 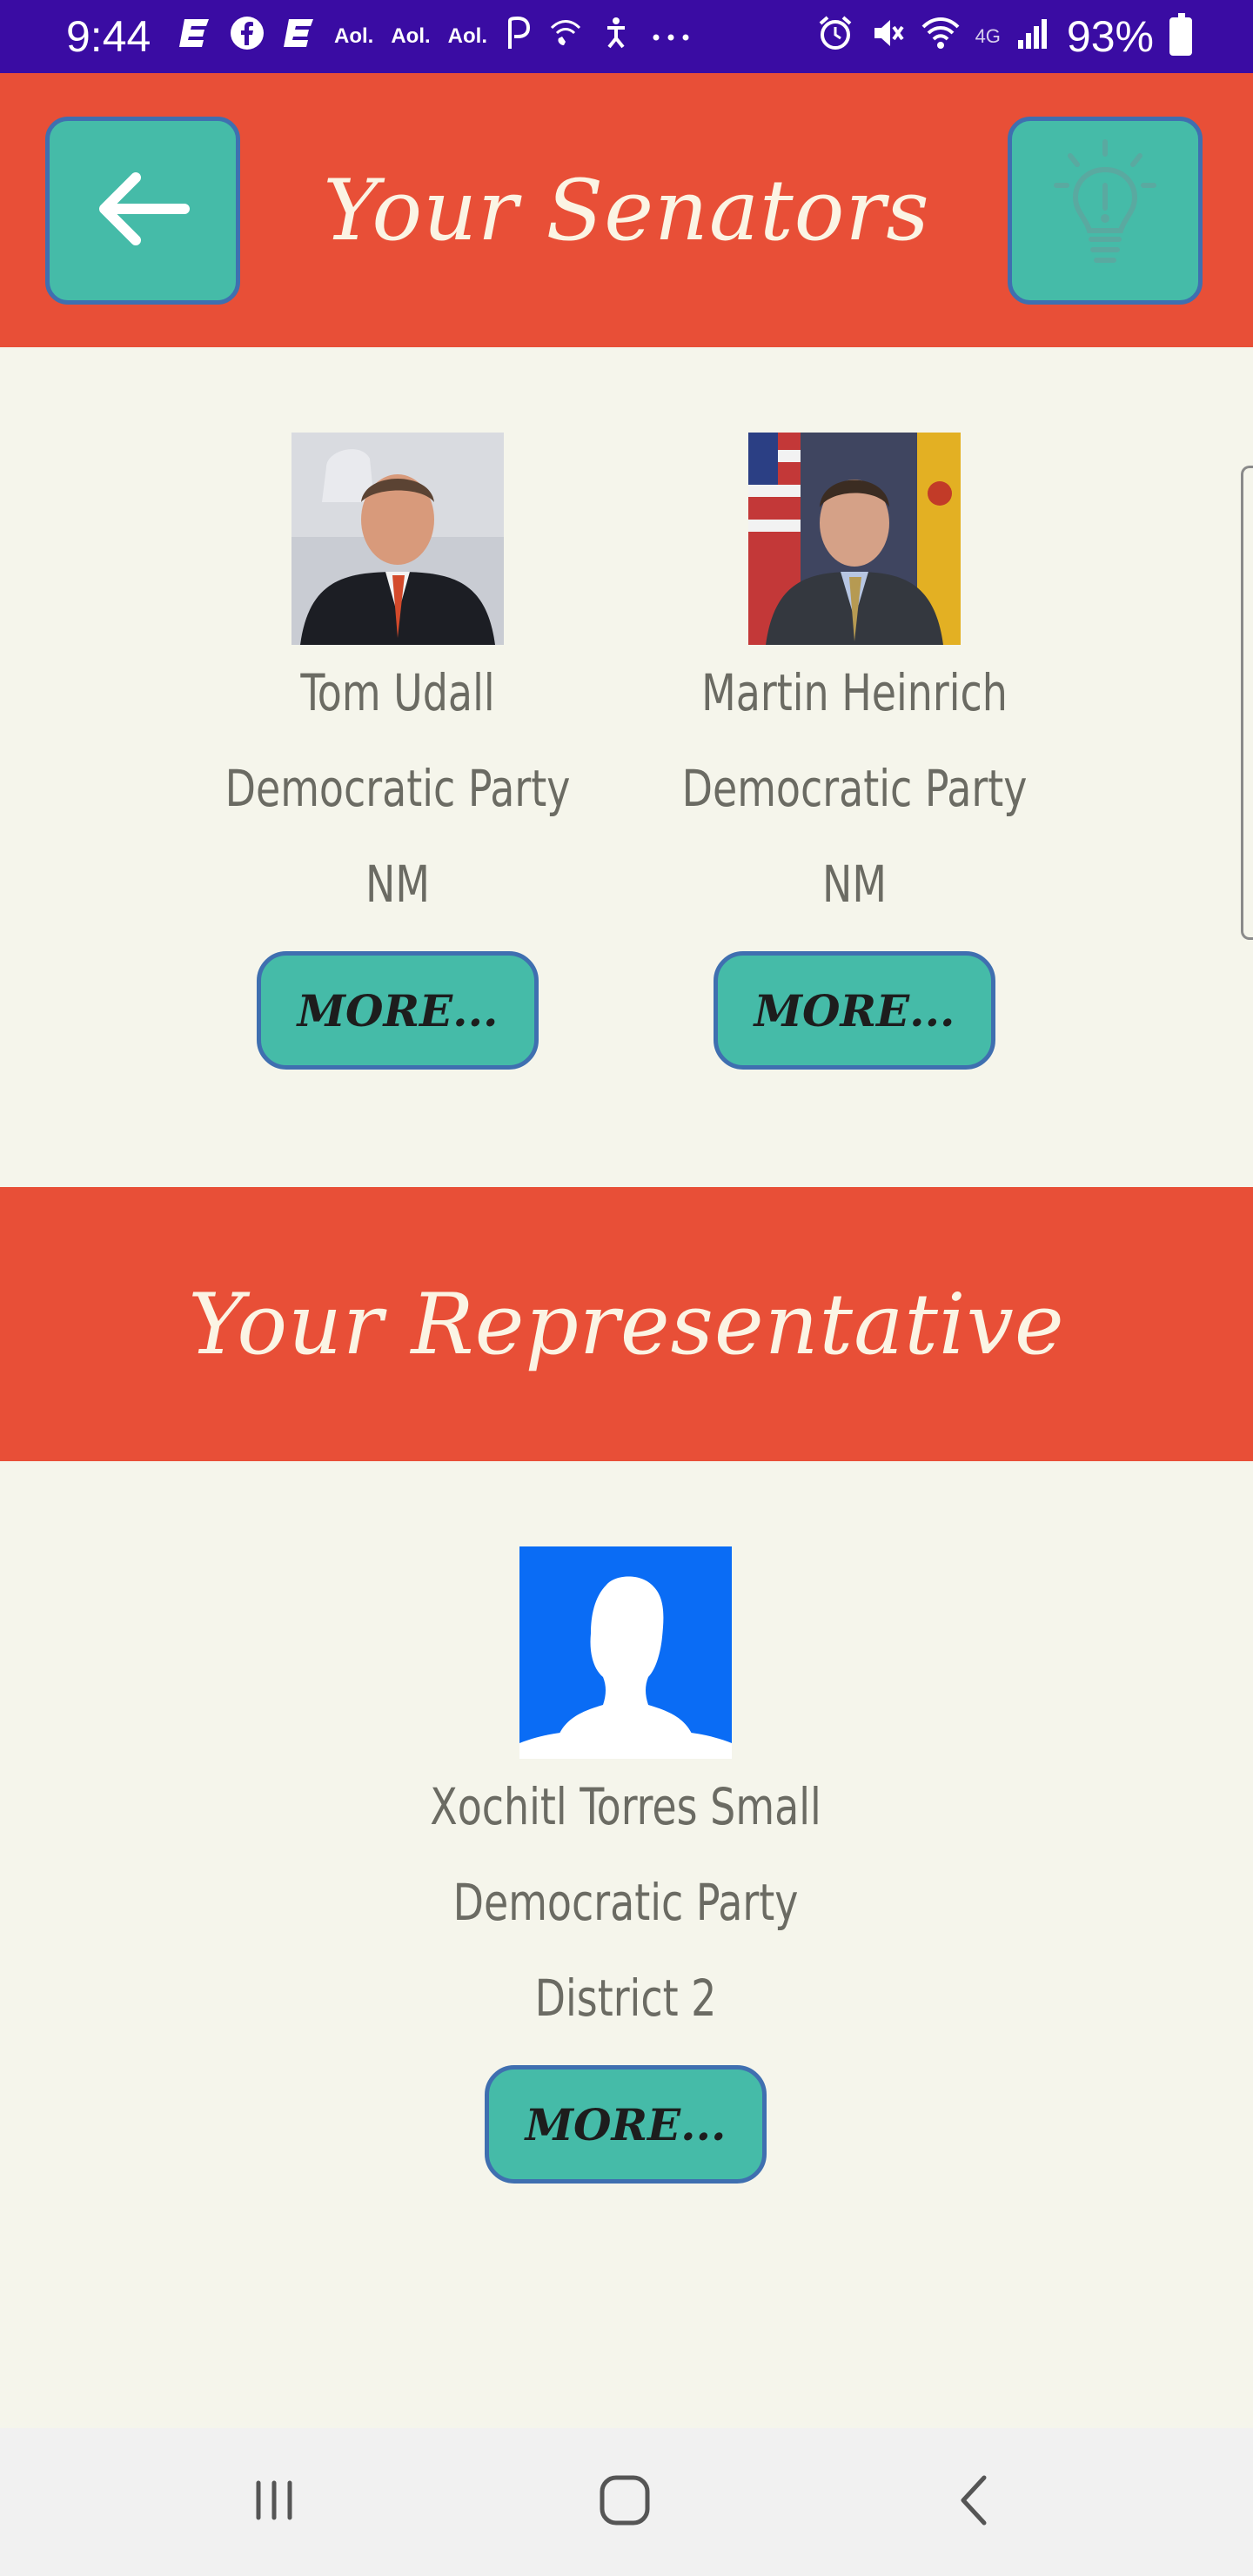 I want to click on senators-title: Your Senators, so click(x=626, y=210).